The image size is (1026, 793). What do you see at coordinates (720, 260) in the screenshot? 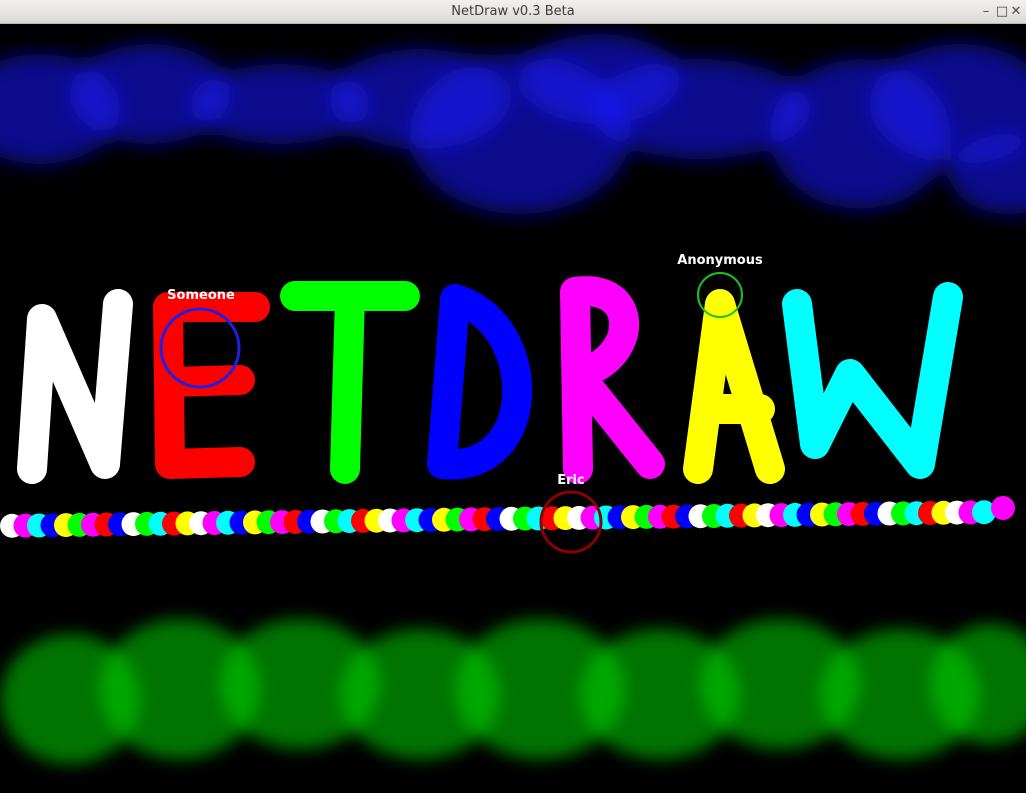
I see `cursor-label-anonymous: Anonymous` at bounding box center [720, 260].